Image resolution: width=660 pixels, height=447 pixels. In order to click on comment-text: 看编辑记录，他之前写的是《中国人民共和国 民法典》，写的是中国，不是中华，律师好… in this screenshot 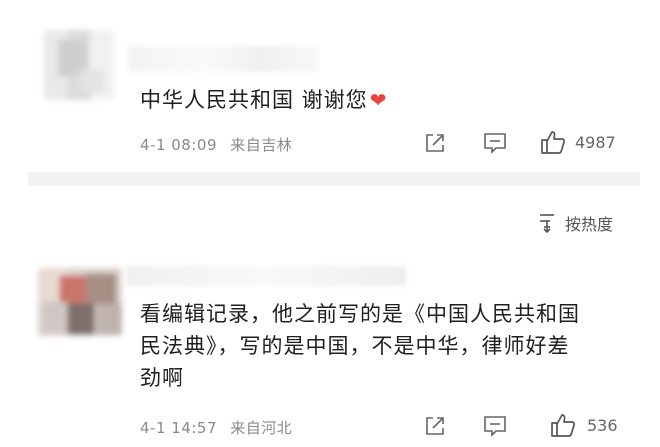, I will do `click(360, 346)`.